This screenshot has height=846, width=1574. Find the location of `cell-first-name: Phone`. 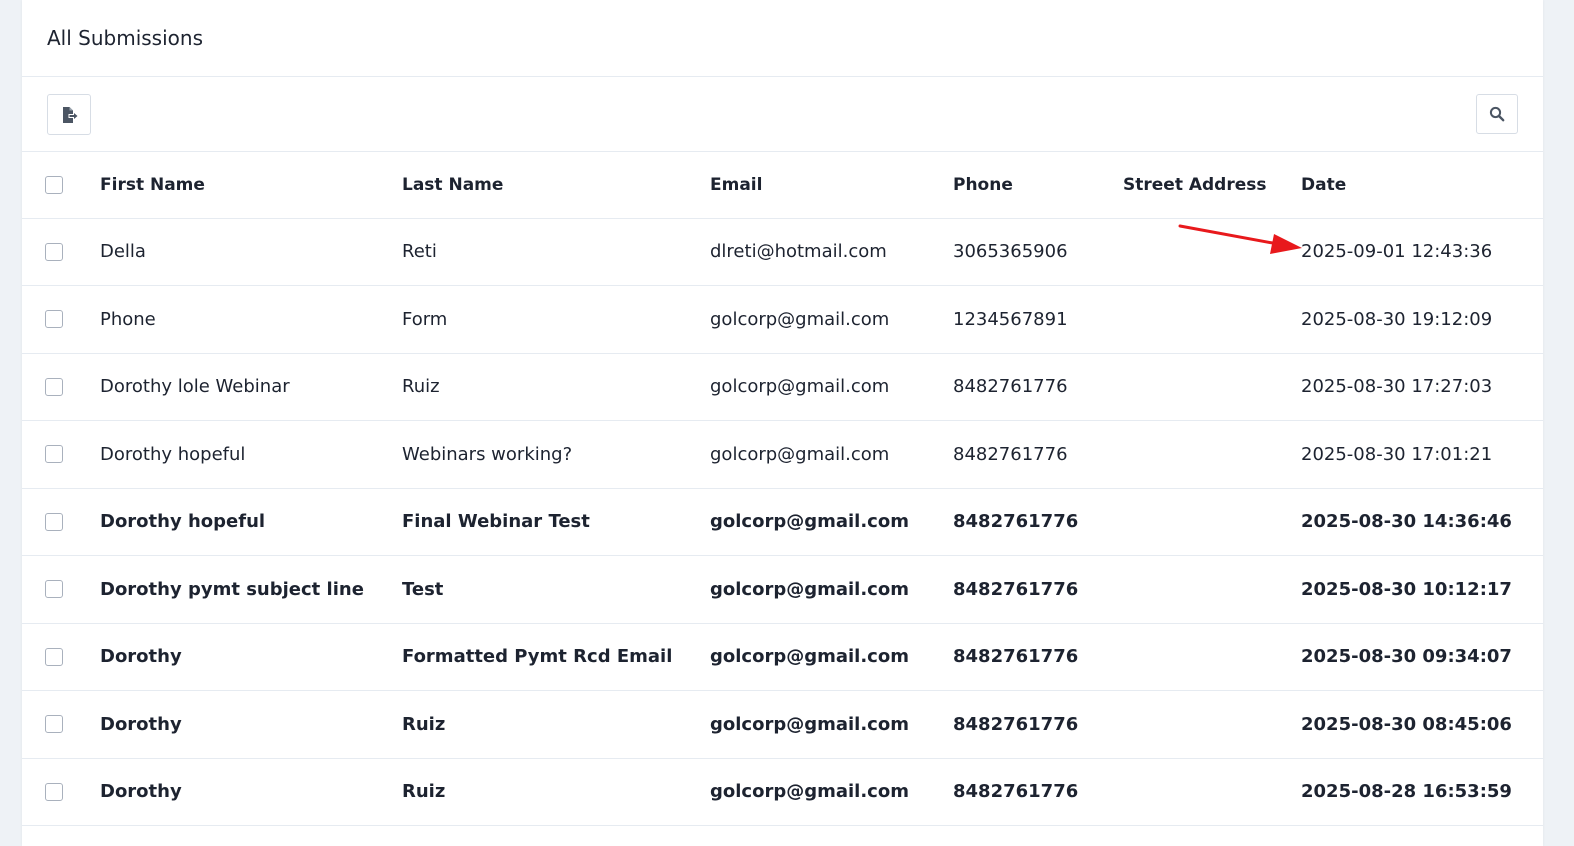

cell-first-name: Phone is located at coordinates (251, 319).